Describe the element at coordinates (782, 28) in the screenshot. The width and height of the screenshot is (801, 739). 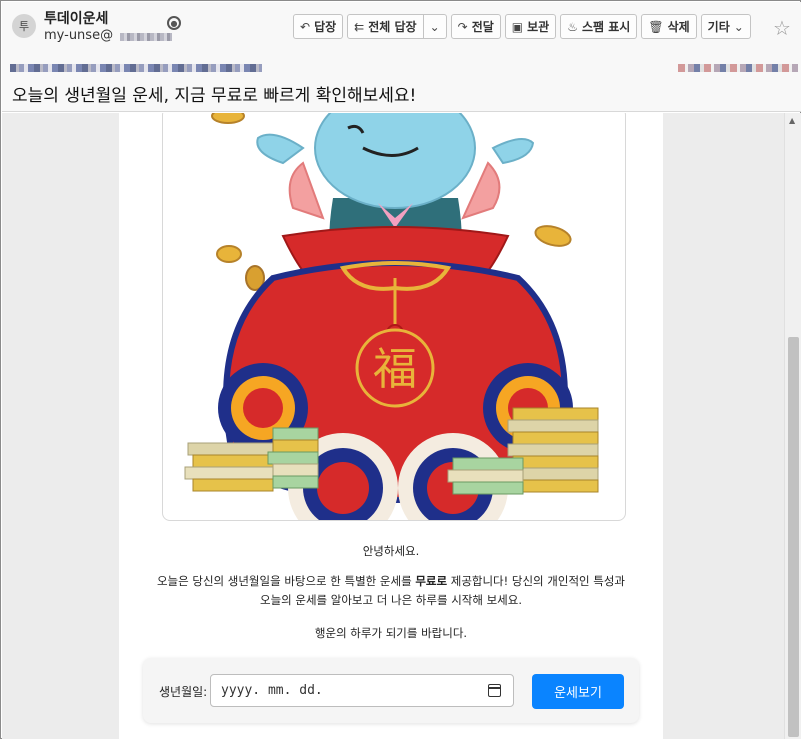
I see `star-icon: ☆` at that location.